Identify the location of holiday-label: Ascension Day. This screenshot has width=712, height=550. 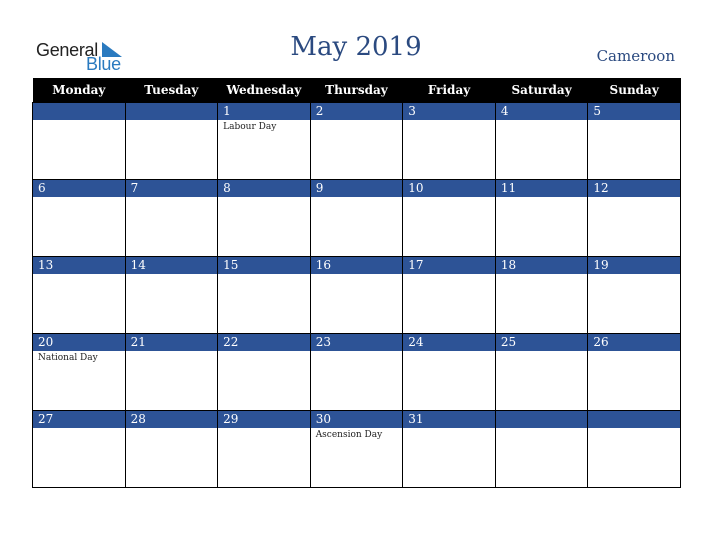
(349, 435).